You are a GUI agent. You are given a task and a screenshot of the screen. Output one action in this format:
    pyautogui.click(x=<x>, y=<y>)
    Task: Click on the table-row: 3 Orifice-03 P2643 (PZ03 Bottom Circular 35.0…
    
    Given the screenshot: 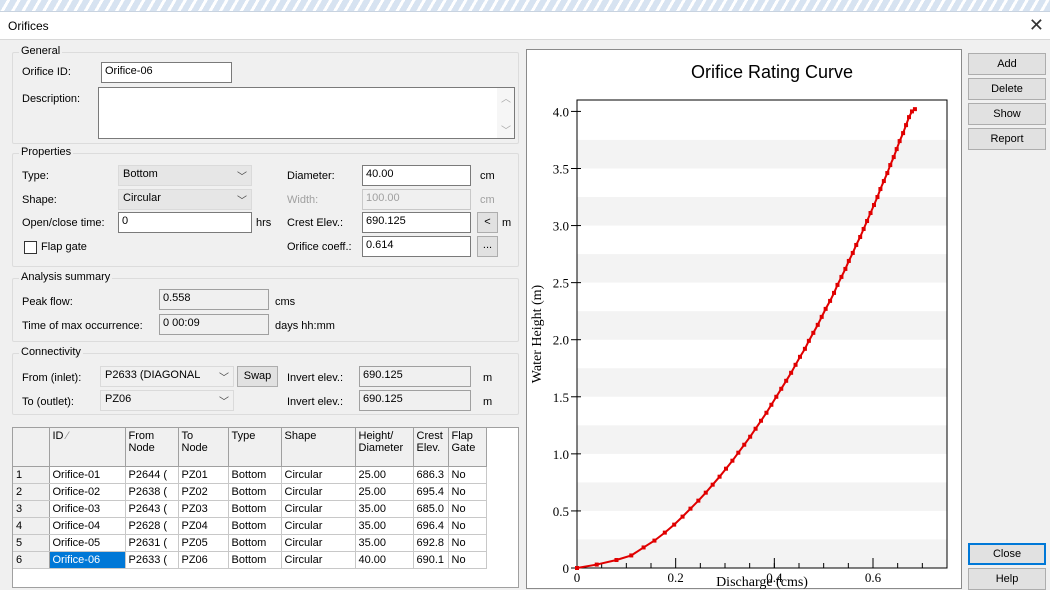 What is the action you would take?
    pyautogui.click(x=250, y=509)
    